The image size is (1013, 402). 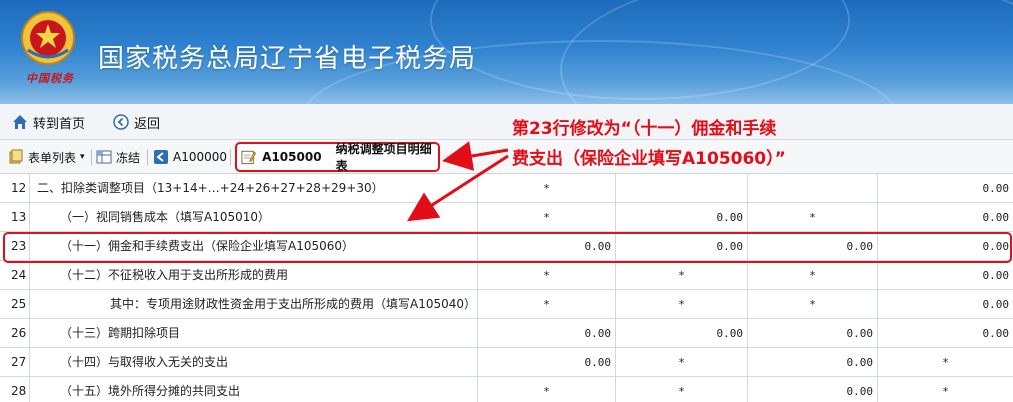 What do you see at coordinates (254, 246) in the screenshot?
I see `row-item-name: （十一）佣金和手续费支出（保险企业填写A105060）` at bounding box center [254, 246].